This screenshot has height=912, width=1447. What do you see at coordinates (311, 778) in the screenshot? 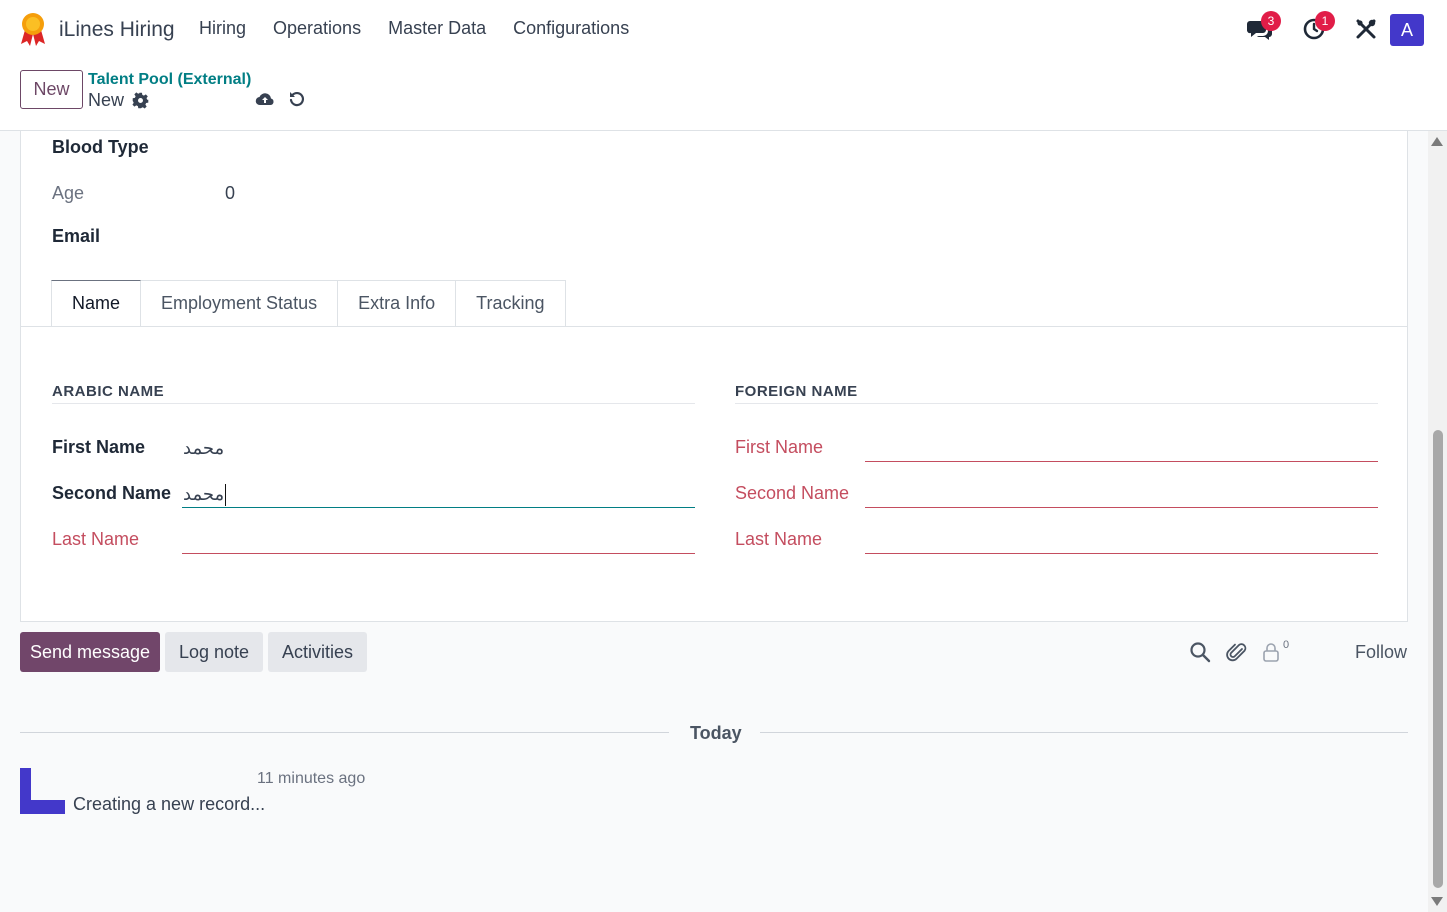
I see `message-timestamp: 11 minutes ago` at bounding box center [311, 778].